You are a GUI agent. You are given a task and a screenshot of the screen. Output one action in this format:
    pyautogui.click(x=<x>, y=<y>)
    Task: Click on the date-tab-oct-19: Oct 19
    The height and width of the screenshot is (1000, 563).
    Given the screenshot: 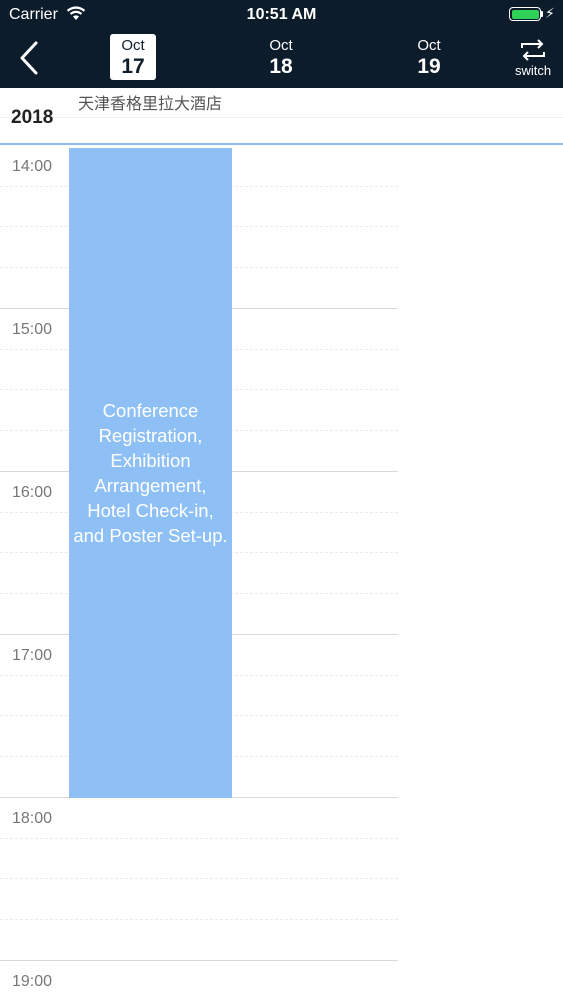 What is the action you would take?
    pyautogui.click(x=429, y=57)
    